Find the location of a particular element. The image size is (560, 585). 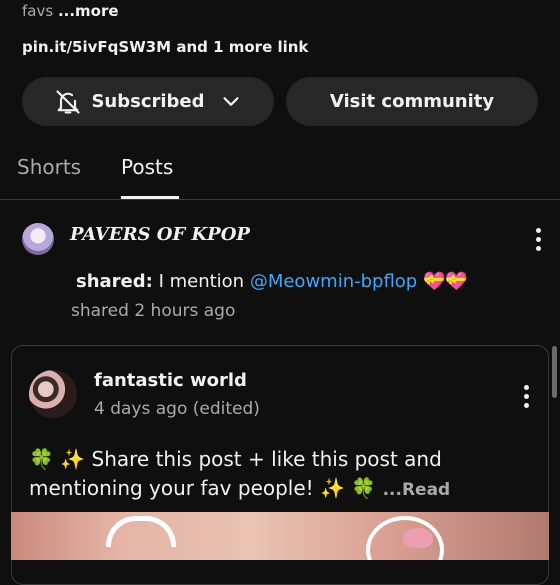

shared-emojis: 💝💝 is located at coordinates (442, 281).